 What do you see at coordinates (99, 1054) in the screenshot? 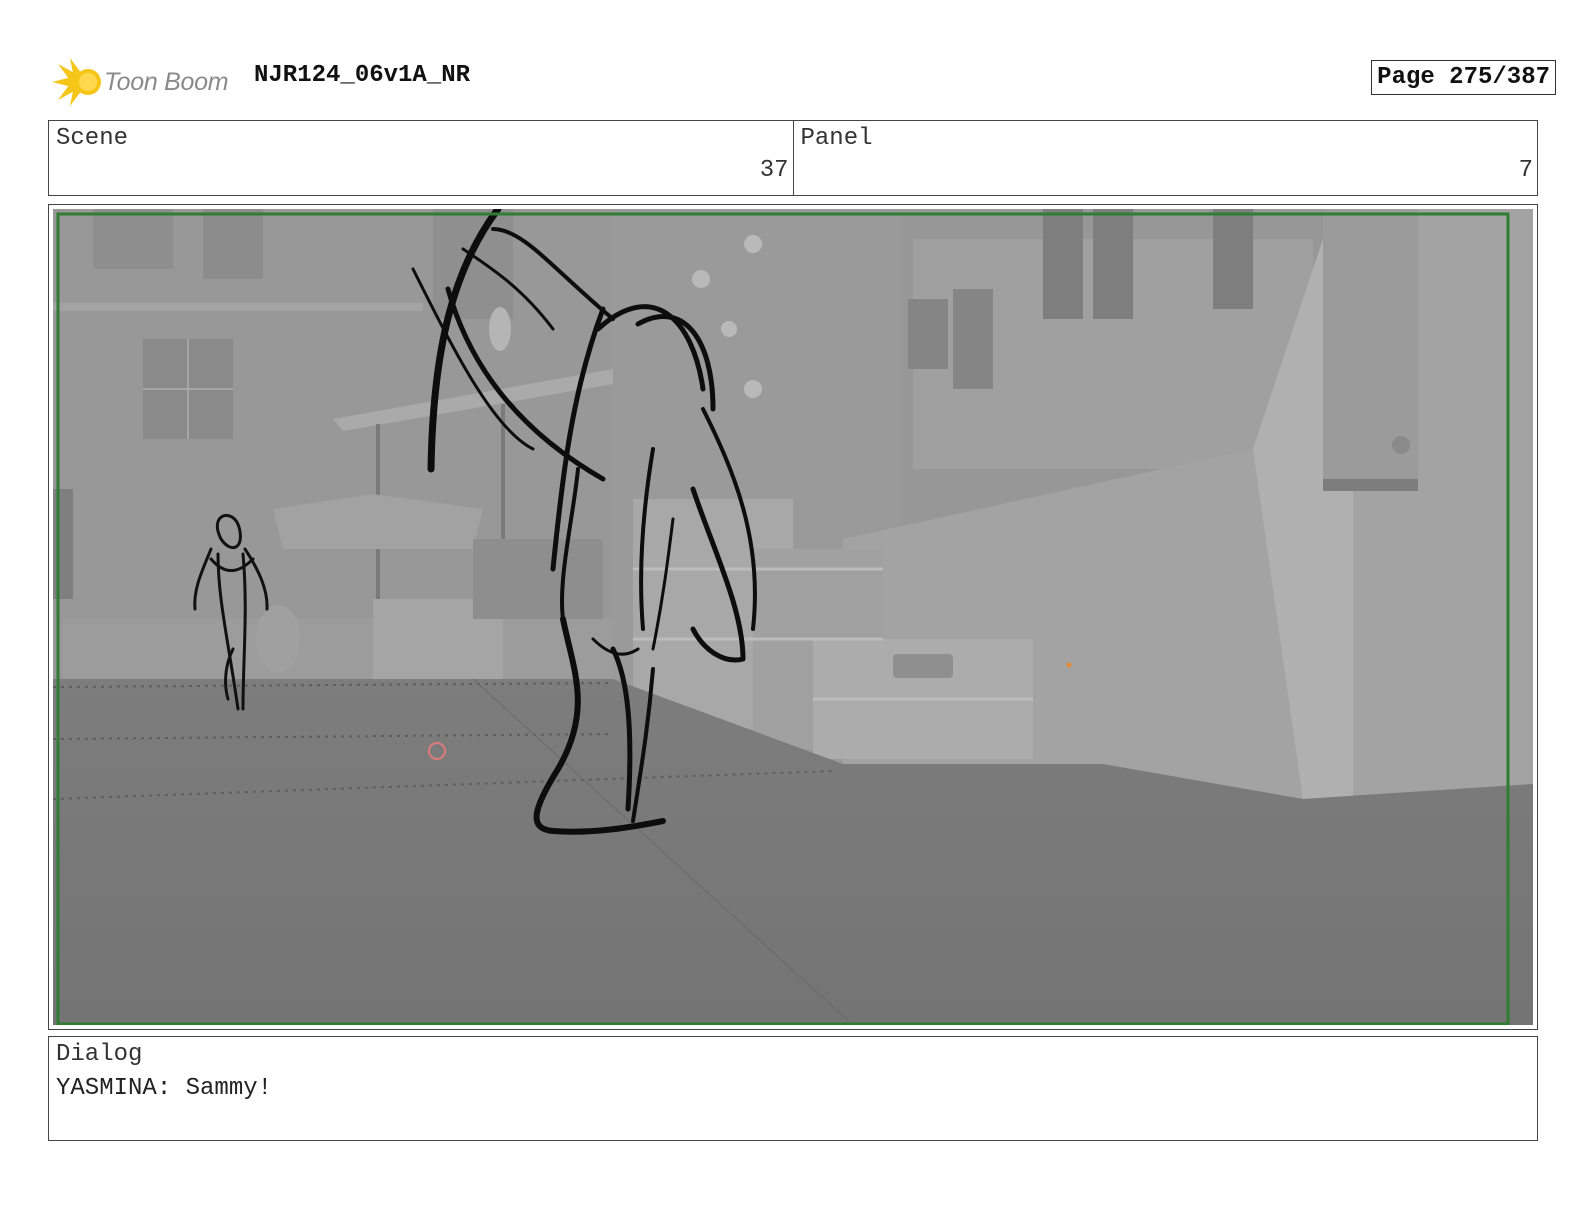
I see `dialog-label: Dialog` at bounding box center [99, 1054].